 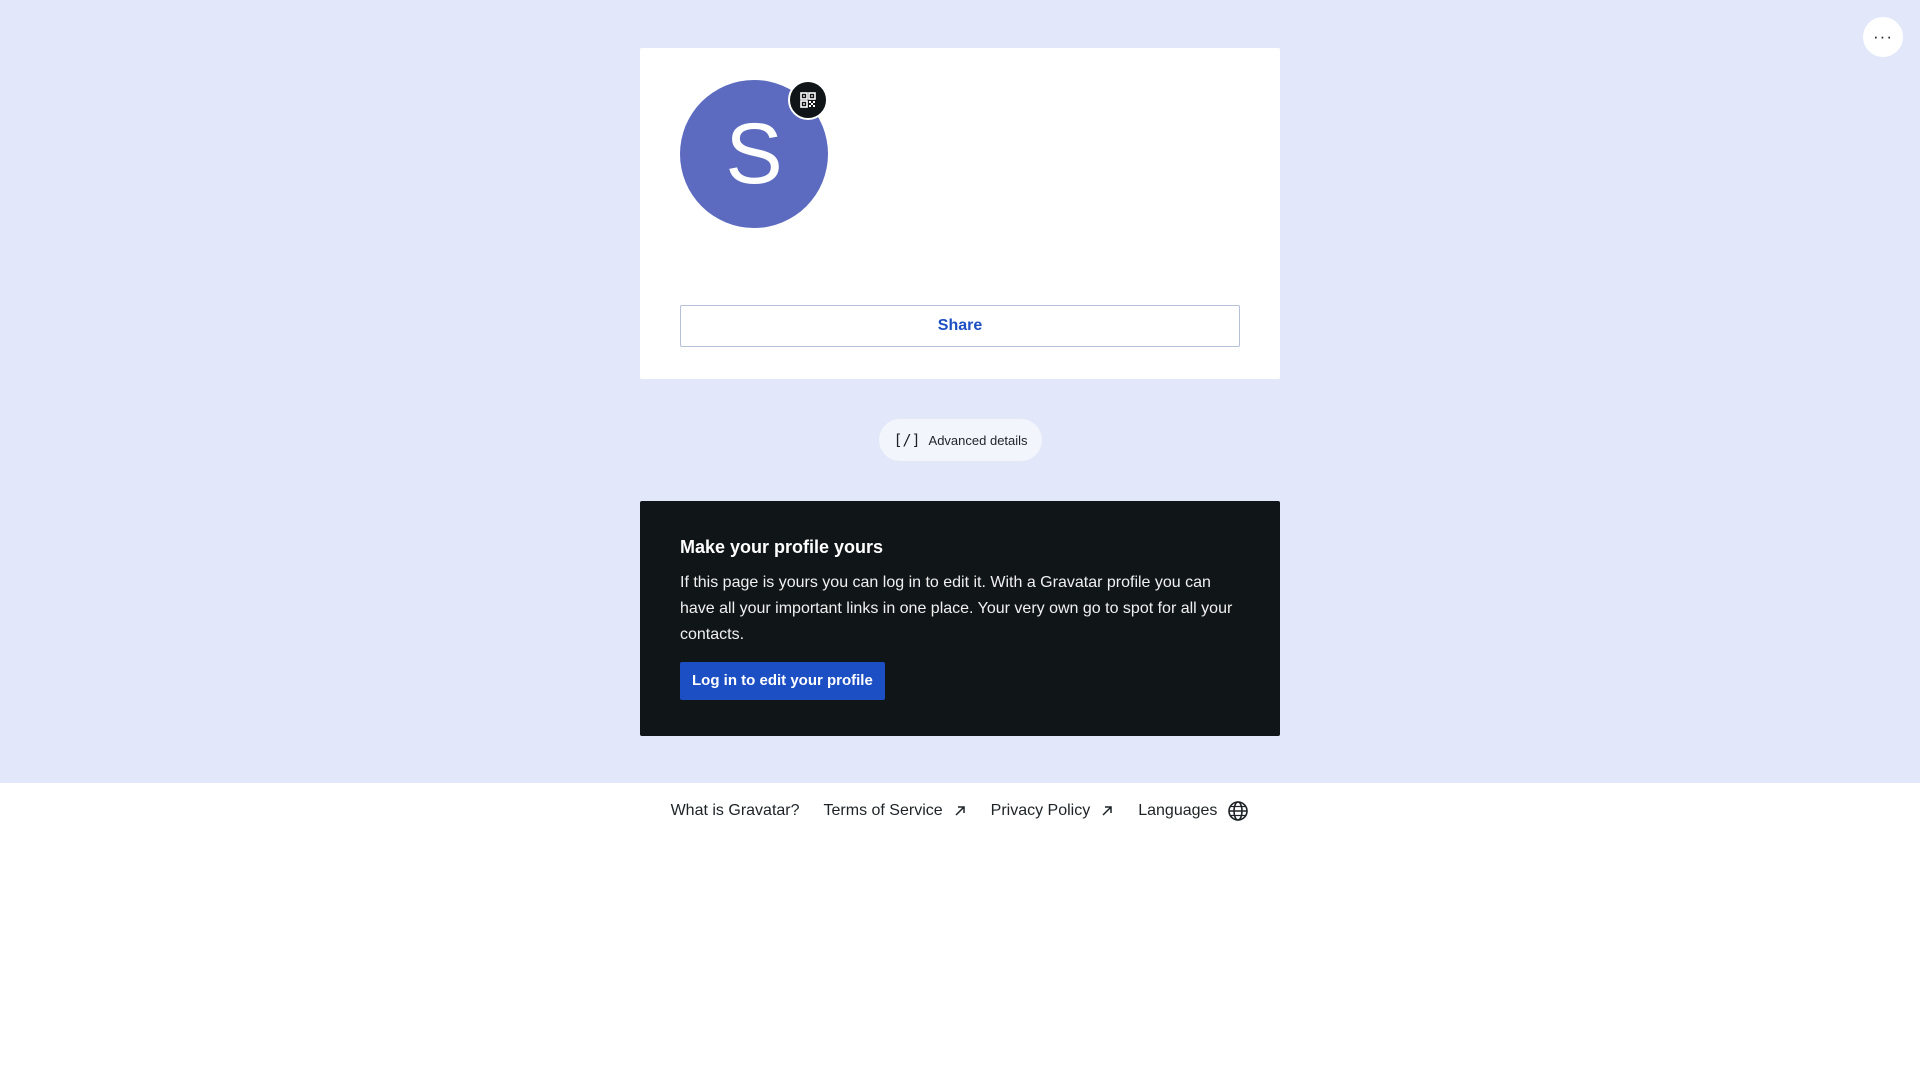 I want to click on footer-link-what-is-gravatar: What is Gravatar?, so click(x=735, y=811).